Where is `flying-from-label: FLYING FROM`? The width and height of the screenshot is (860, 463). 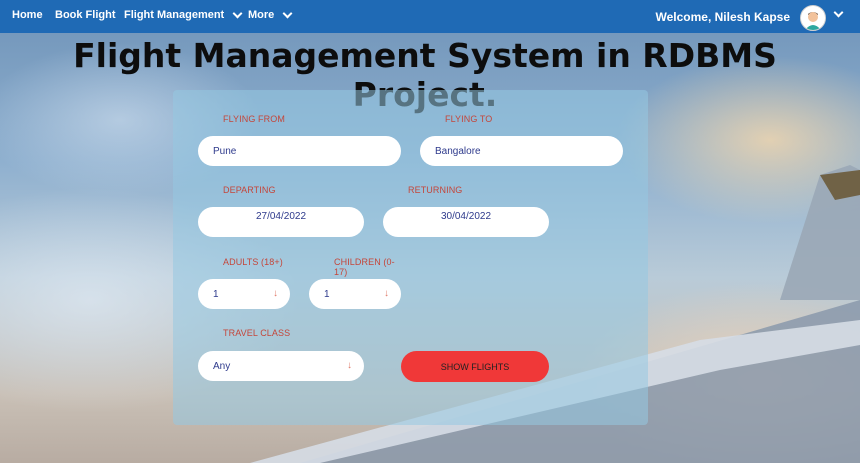 flying-from-label: FLYING FROM is located at coordinates (254, 119).